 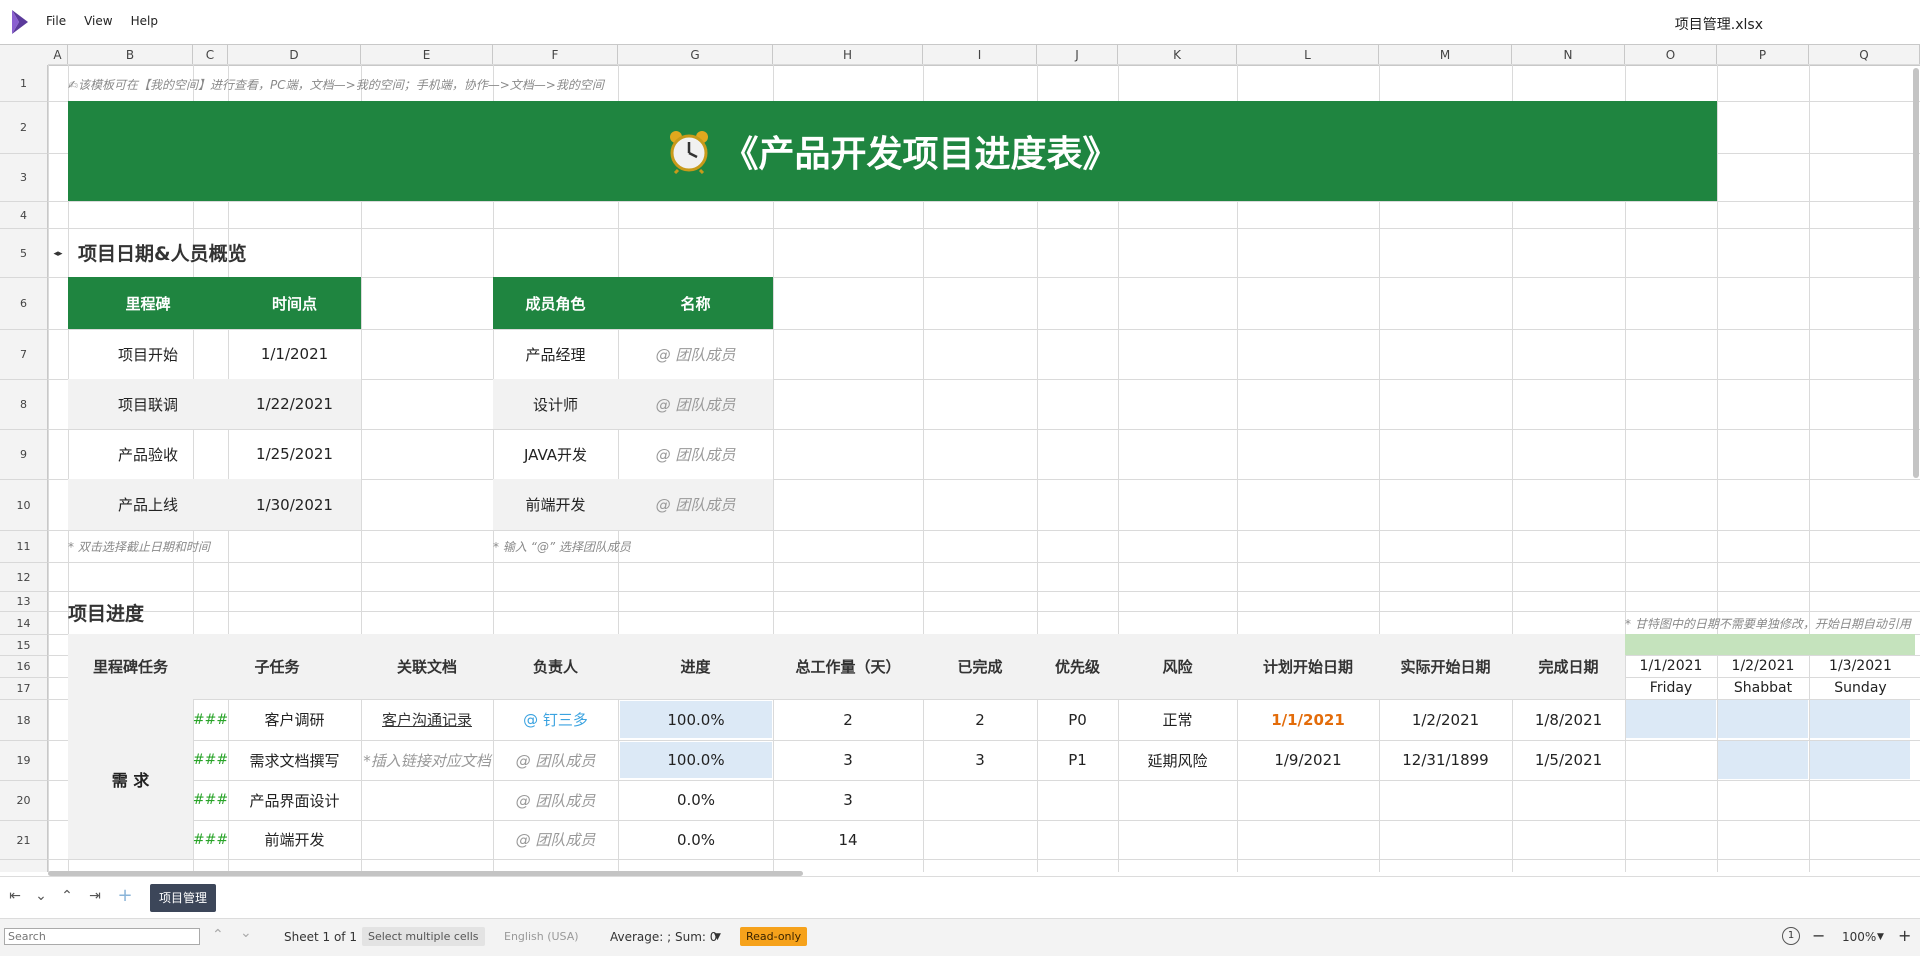 I want to click on member-role-cell: JAVA开发, so click(x=555, y=454).